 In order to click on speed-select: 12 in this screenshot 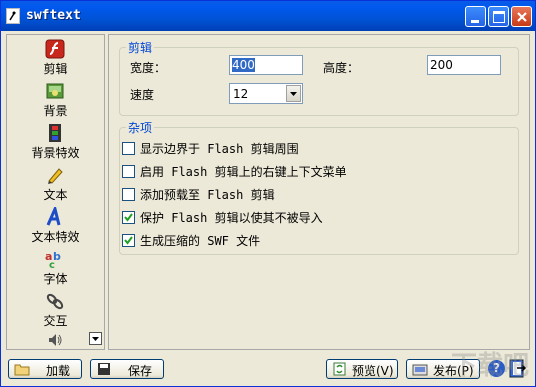, I will do `click(266, 93)`.